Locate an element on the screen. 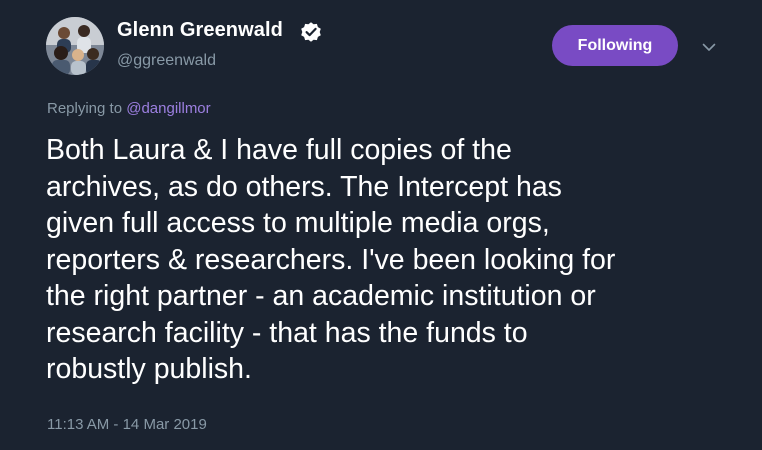 This screenshot has height=450, width=762. mention-link: @dangillmor is located at coordinates (168, 108).